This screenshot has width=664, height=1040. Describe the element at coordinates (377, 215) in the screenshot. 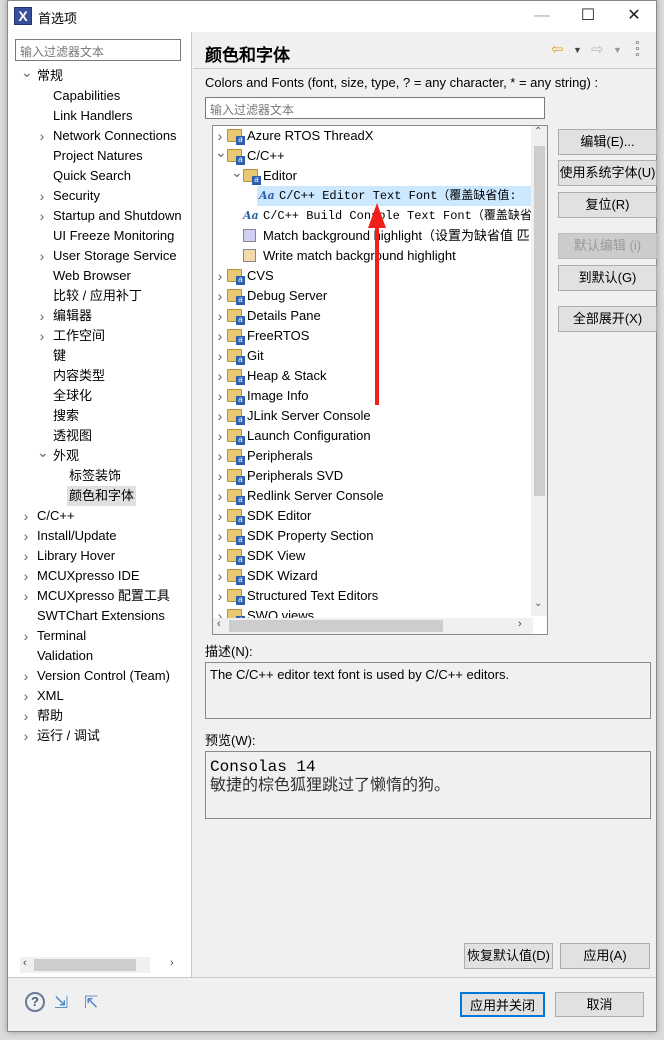

I see `arrow-head` at that location.